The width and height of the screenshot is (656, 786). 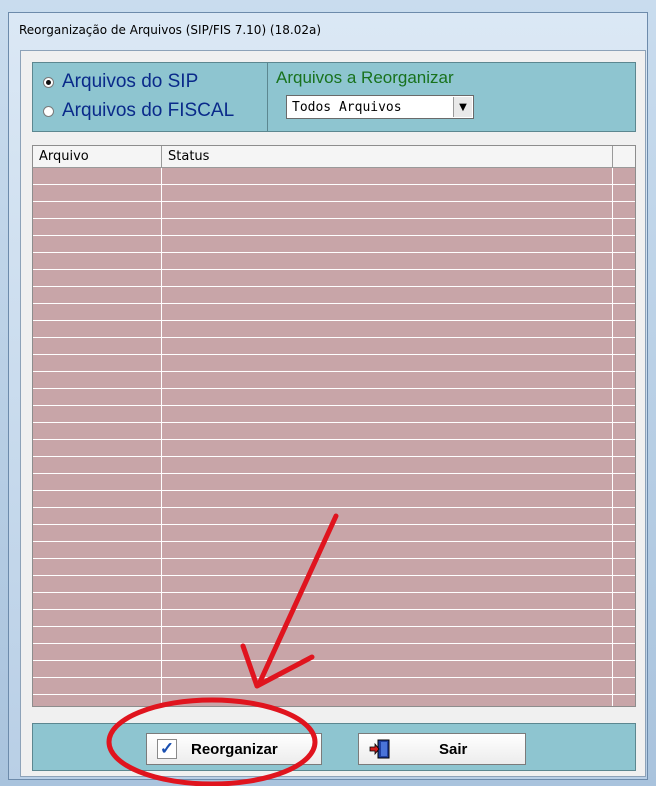 What do you see at coordinates (48, 111) in the screenshot?
I see `radio-unselected-indicator` at bounding box center [48, 111].